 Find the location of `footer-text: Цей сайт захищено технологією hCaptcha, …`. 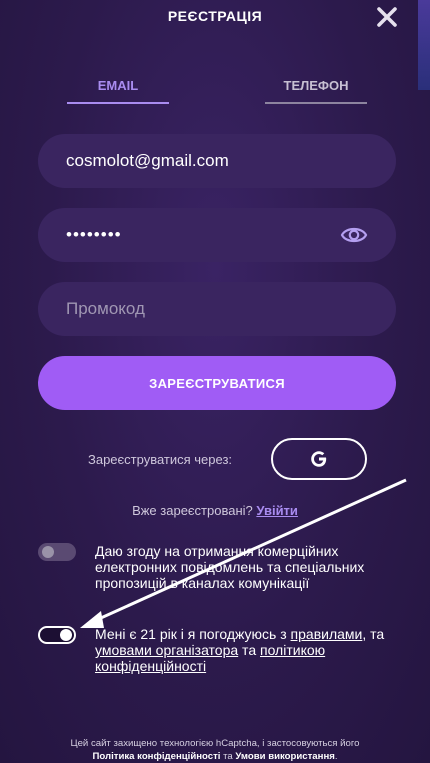

footer-text: Цей сайт захищено технологією hCaptcha, … is located at coordinates (215, 743).